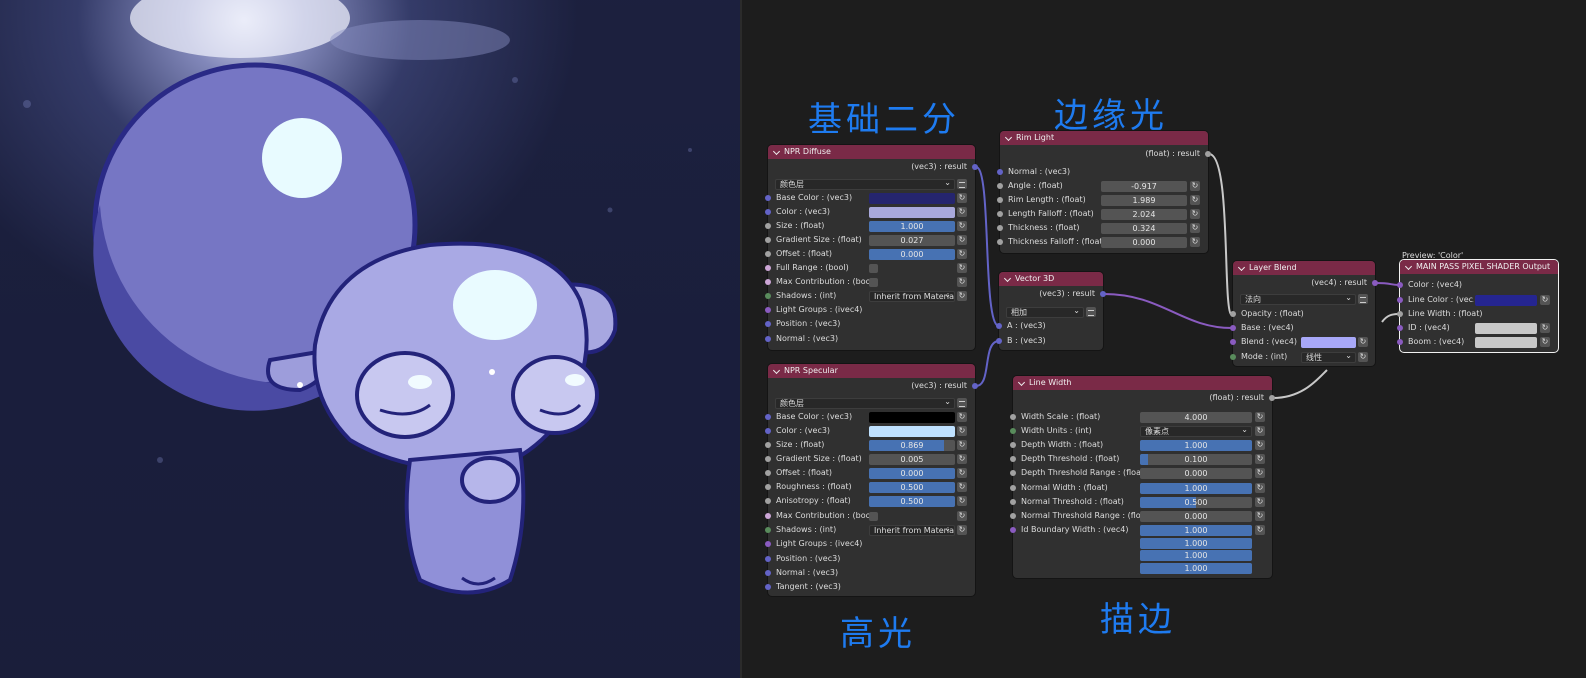 The height and width of the screenshot is (678, 1586). What do you see at coordinates (871, 152) in the screenshot?
I see `node-header: NPR Diffuse` at bounding box center [871, 152].